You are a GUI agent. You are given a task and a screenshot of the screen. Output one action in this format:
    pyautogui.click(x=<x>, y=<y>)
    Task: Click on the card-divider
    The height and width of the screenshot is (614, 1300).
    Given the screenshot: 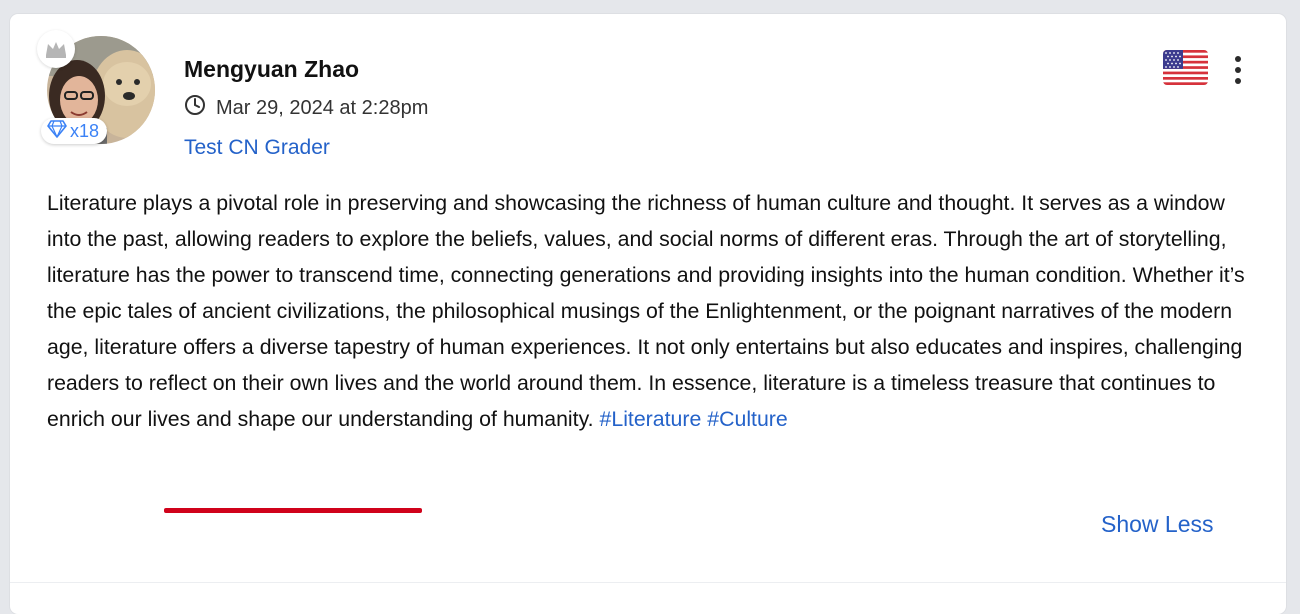 What is the action you would take?
    pyautogui.click(x=648, y=582)
    